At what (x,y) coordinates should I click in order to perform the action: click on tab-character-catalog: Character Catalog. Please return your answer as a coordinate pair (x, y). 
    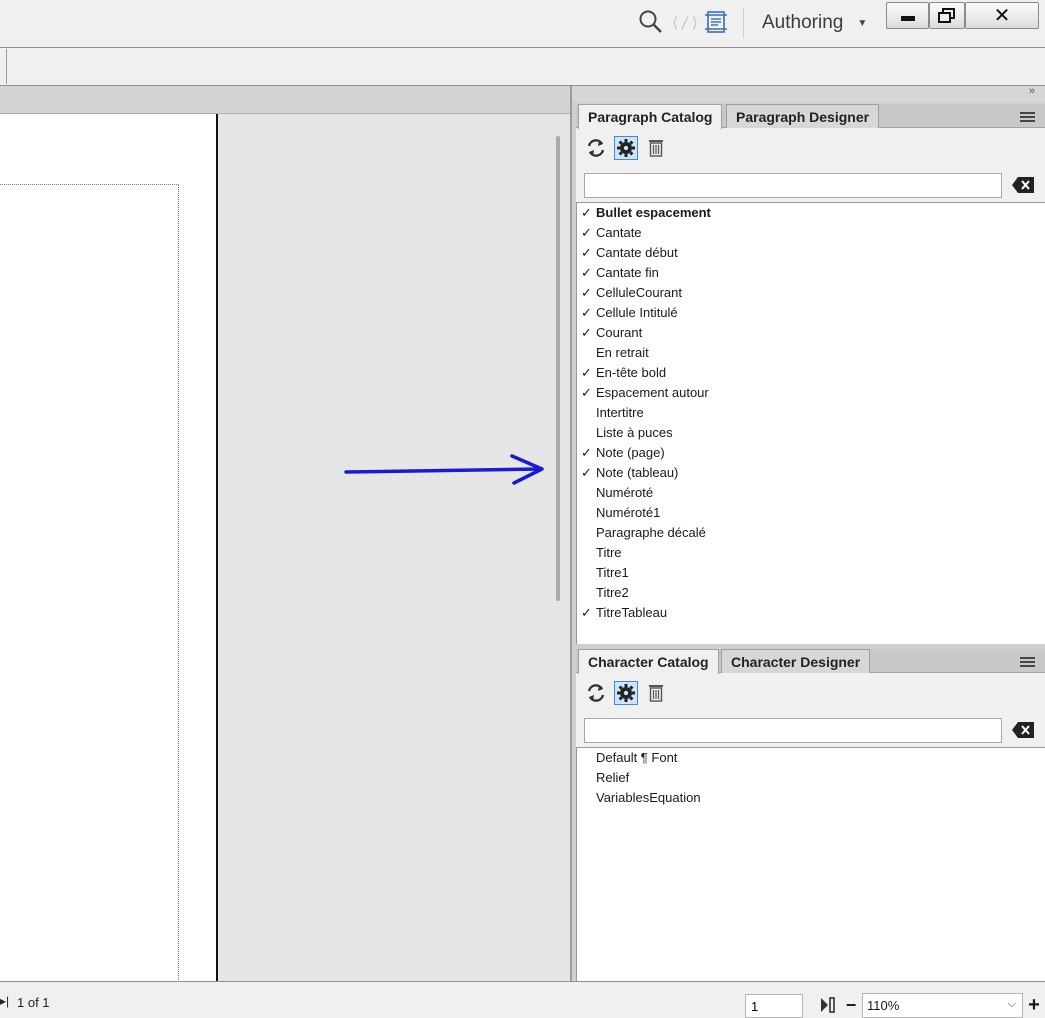
    Looking at the image, I should click on (648, 661).